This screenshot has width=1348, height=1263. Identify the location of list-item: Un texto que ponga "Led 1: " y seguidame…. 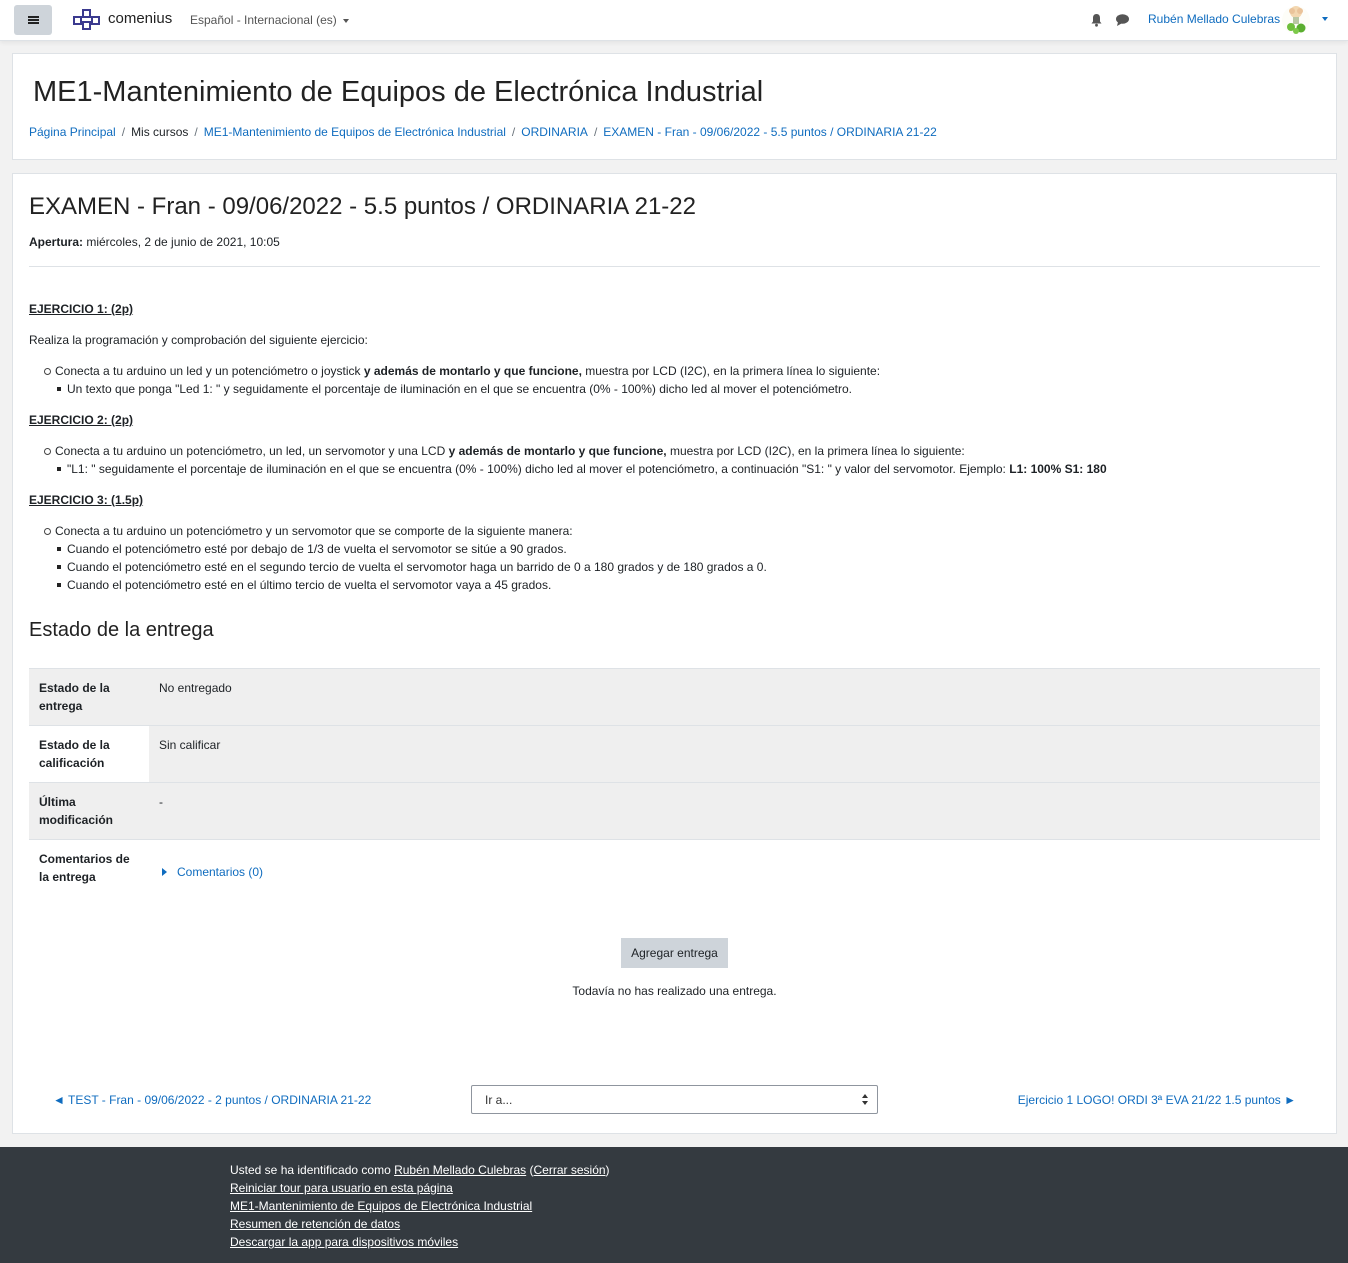
(687, 389).